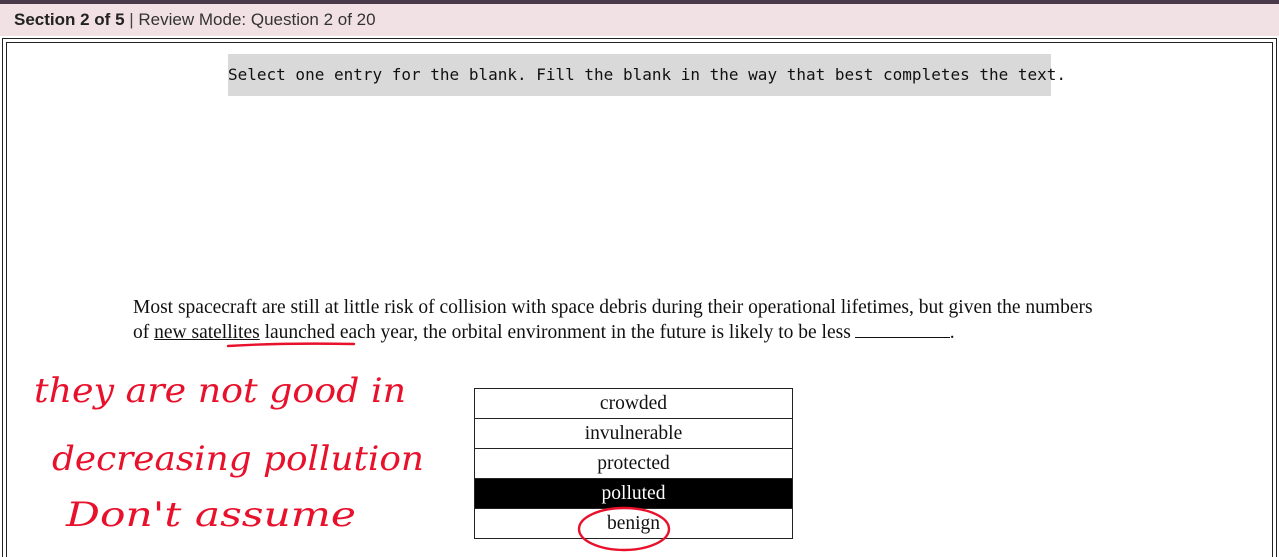 This screenshot has height=557, width=1279. What do you see at coordinates (207, 332) in the screenshot?
I see `passage-underlined-phrase: new satellites` at bounding box center [207, 332].